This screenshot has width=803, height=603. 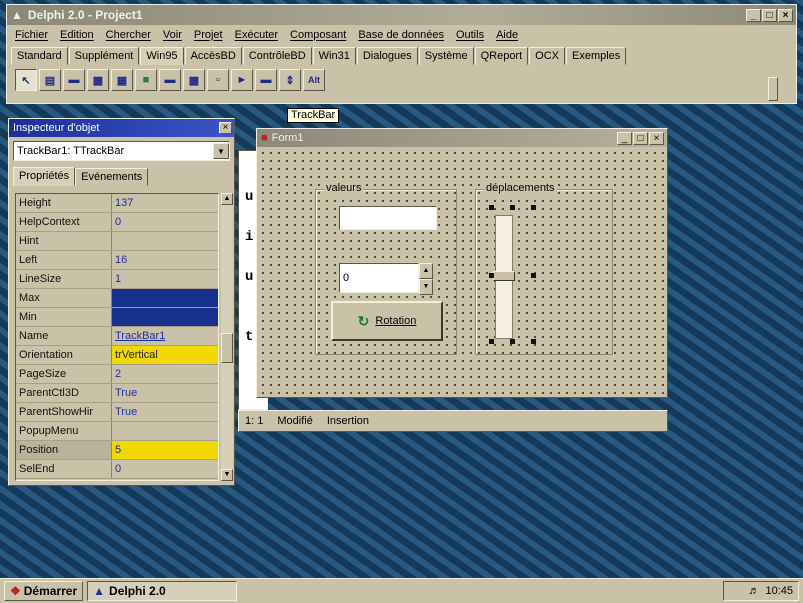 I want to click on spin-down-icon: ▼, so click(x=426, y=287).